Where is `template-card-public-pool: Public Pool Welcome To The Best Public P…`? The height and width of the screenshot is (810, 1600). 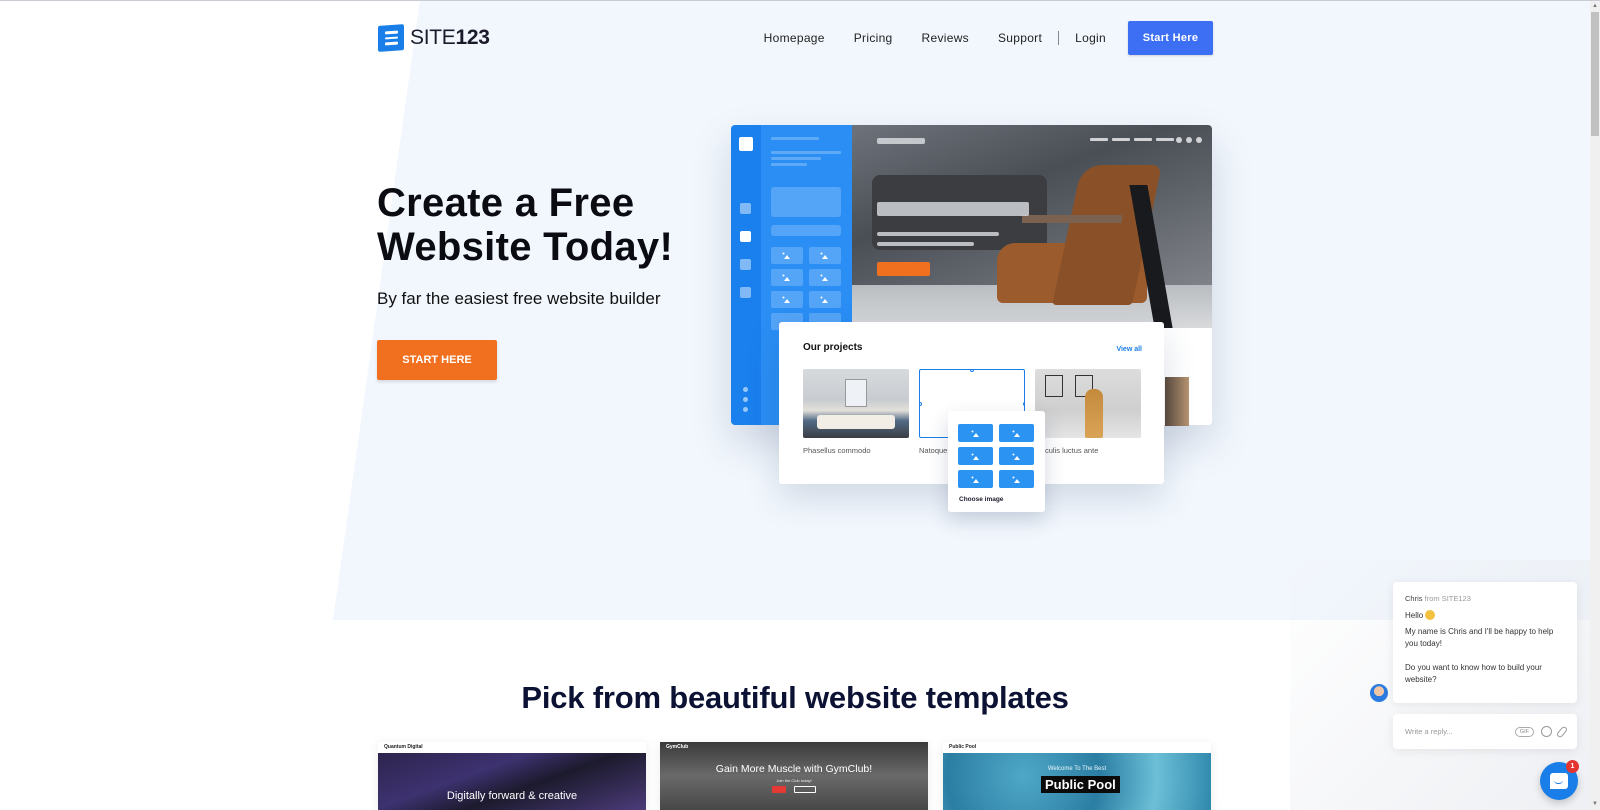 template-card-public-pool: Public Pool Welcome To The Best Public P… is located at coordinates (1077, 776).